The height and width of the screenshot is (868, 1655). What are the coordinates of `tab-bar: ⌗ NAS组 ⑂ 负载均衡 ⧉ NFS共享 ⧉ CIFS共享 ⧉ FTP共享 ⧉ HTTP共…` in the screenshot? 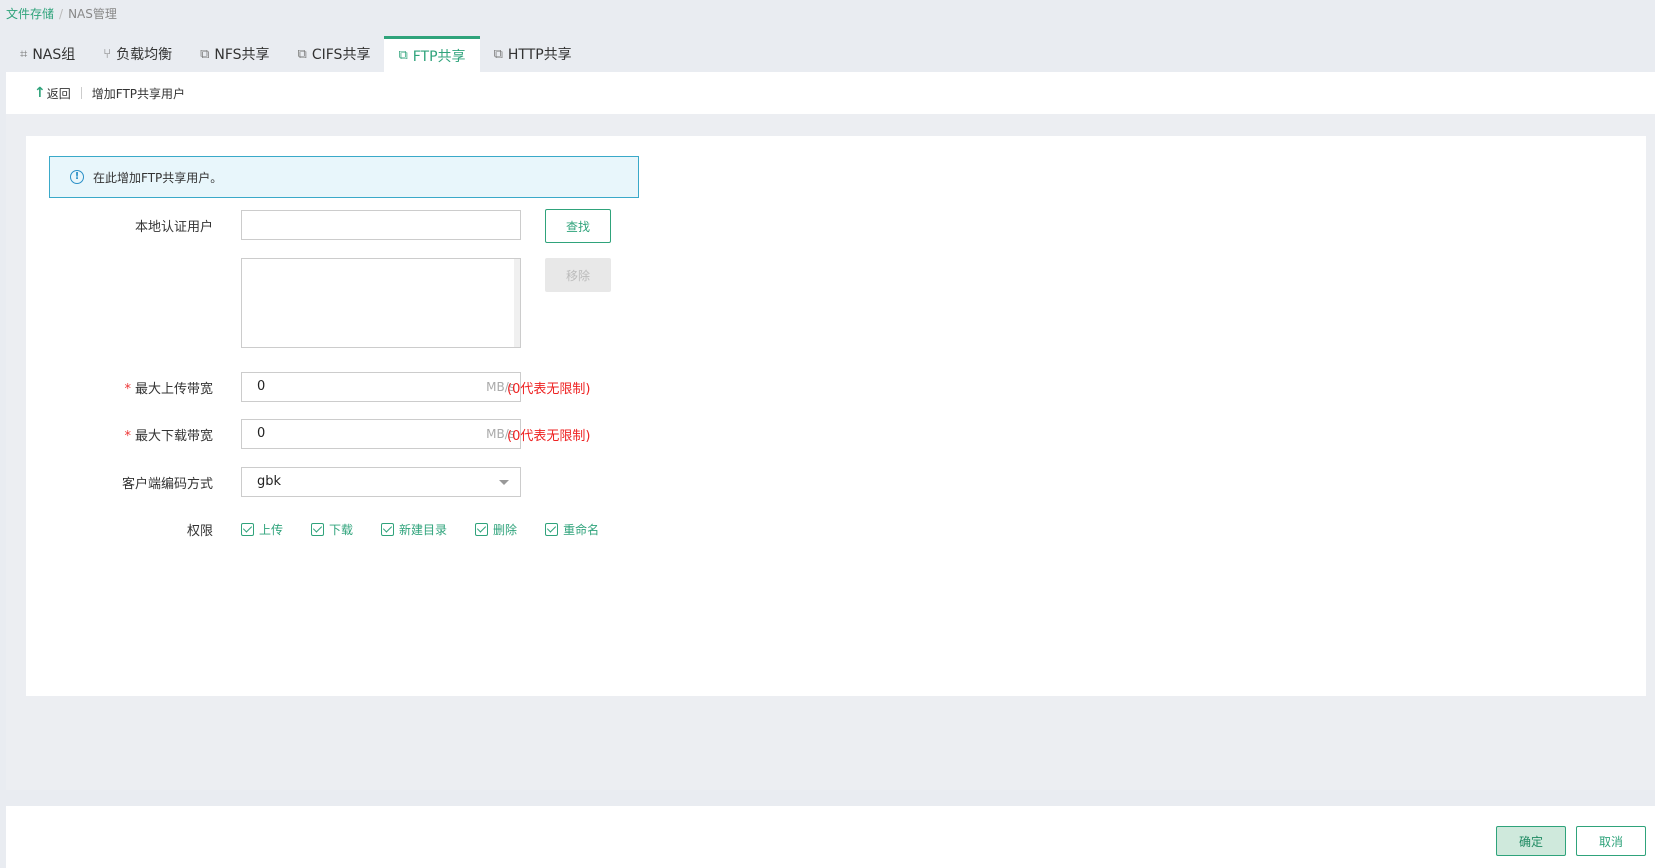 It's located at (296, 54).